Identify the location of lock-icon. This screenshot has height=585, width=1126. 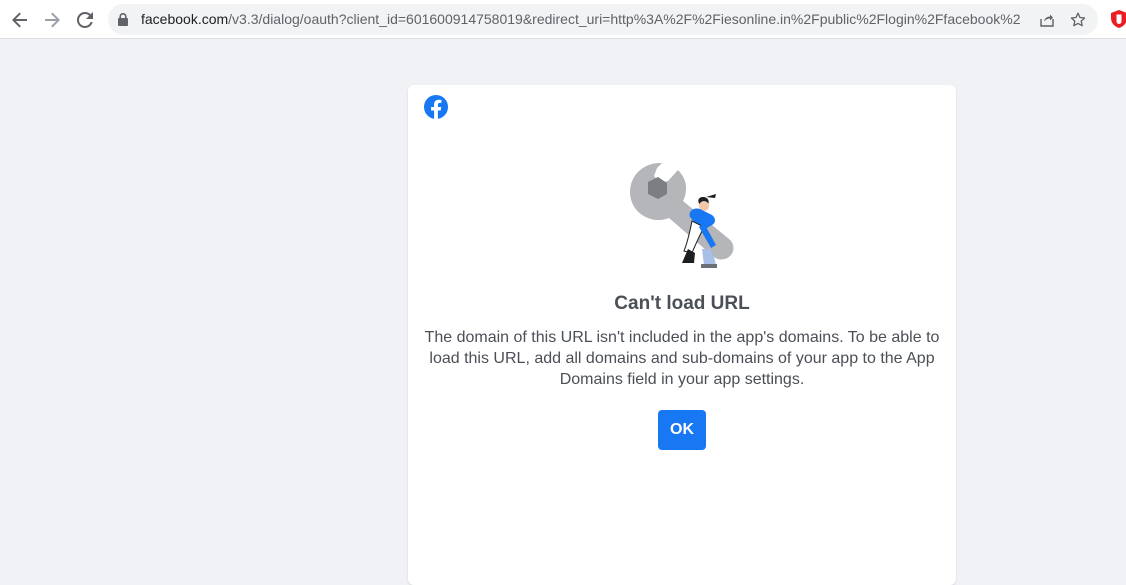
(123, 22).